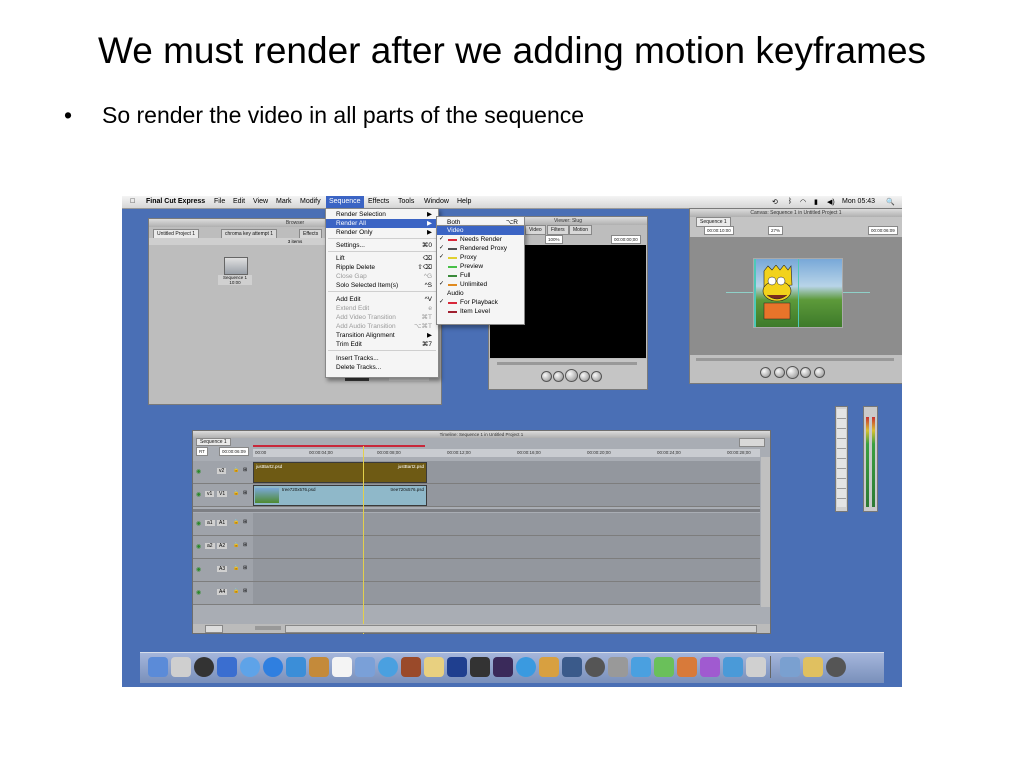 This screenshot has width=1024, height=768. I want to click on timeline-zoom-control, so click(752, 442).